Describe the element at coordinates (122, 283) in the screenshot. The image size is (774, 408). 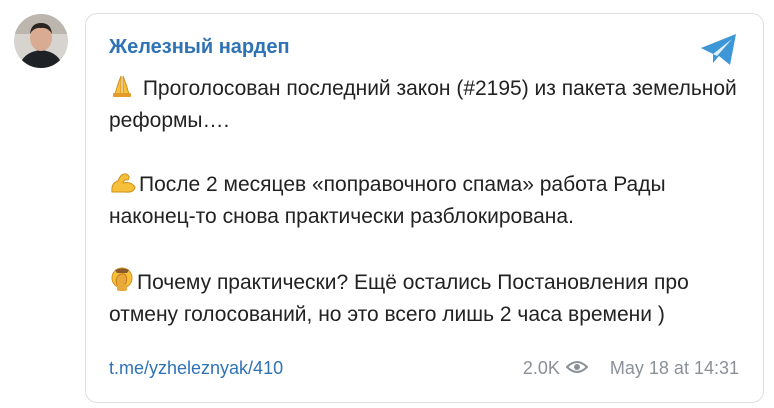
I see `facepalm-icon` at that location.